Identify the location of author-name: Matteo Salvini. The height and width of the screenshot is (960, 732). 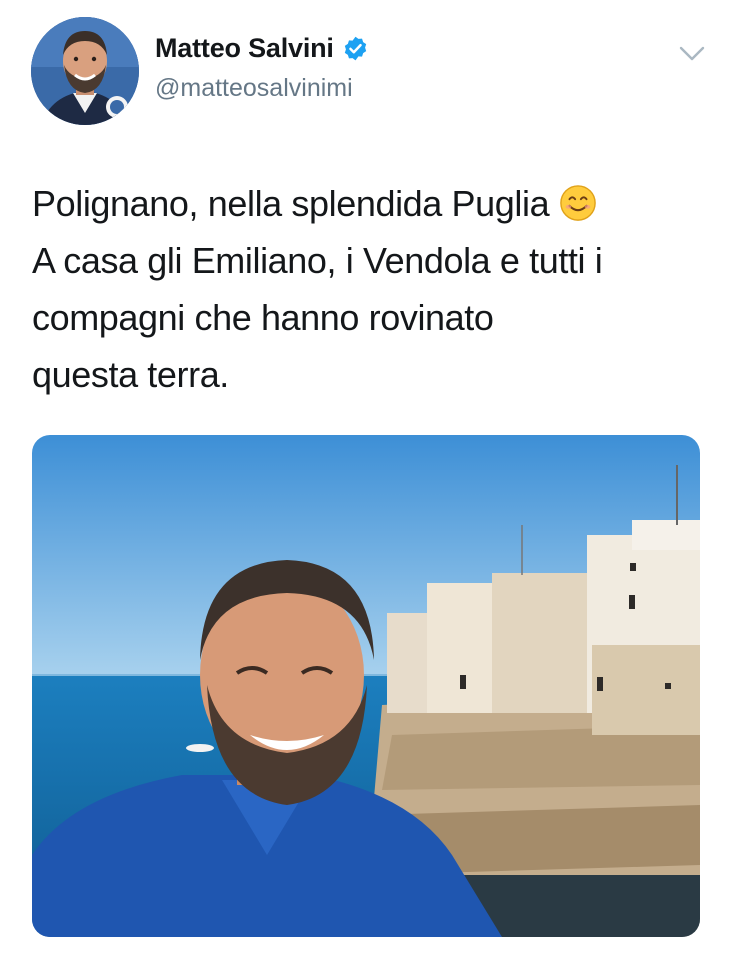
(244, 48).